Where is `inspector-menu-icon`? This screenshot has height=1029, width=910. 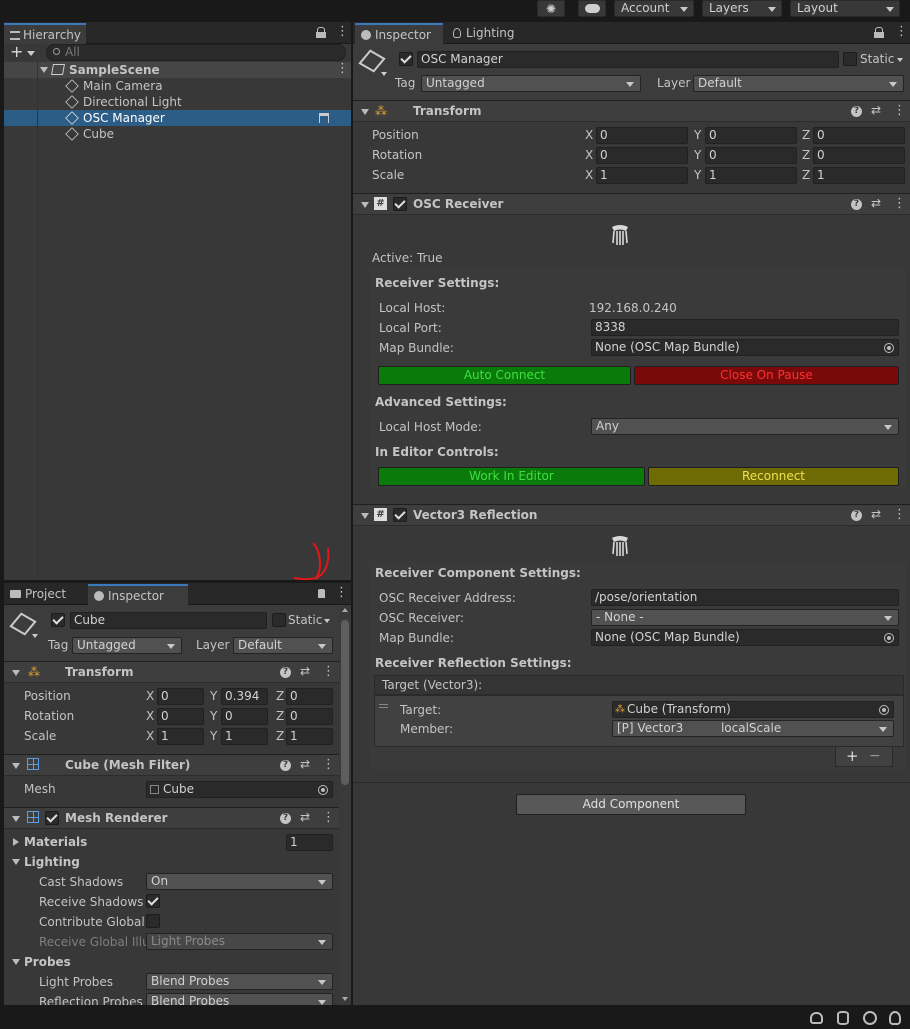 inspector-menu-icon is located at coordinates (901, 31).